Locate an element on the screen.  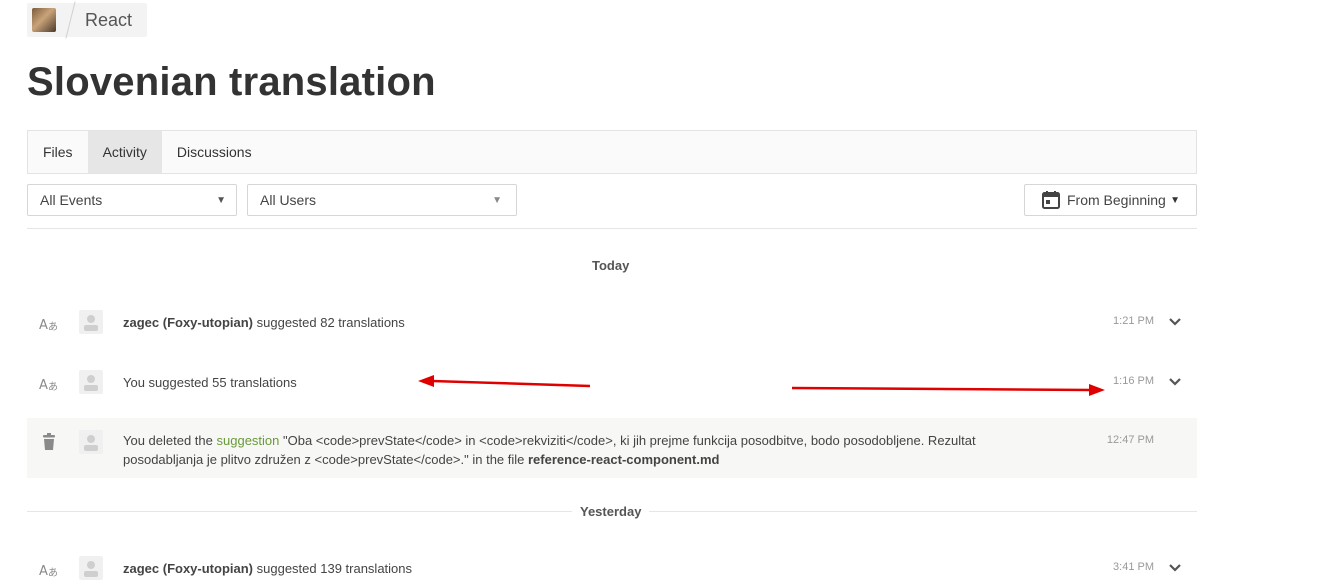
group-heading-today: Today is located at coordinates (611, 265).